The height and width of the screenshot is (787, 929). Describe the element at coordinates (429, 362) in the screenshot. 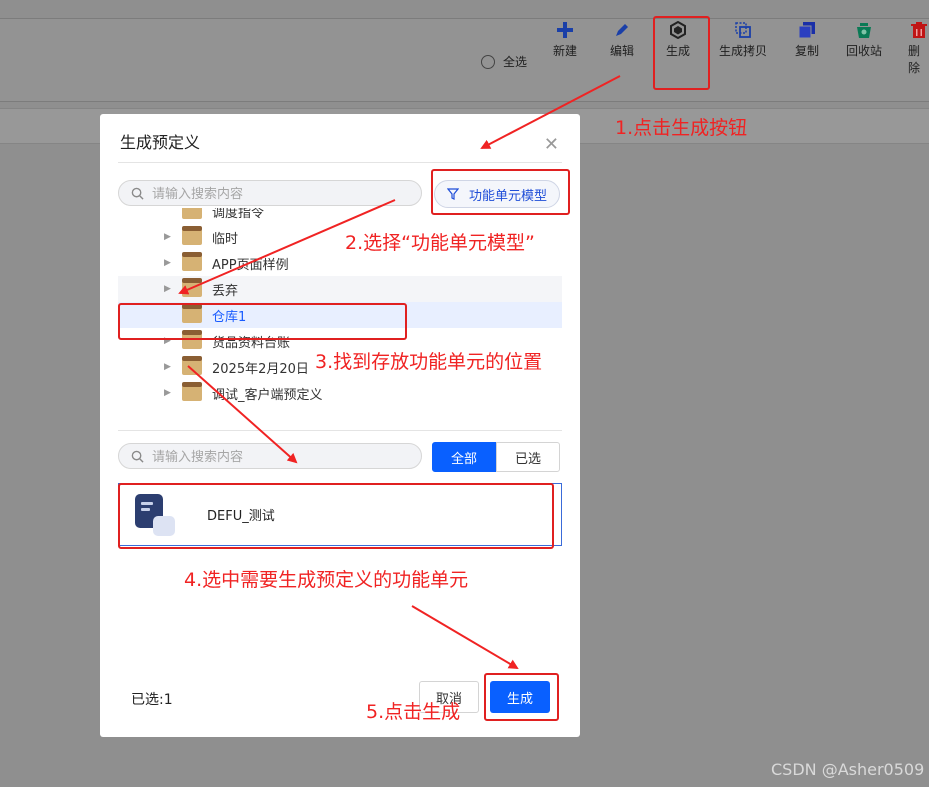

I see `annotation-step3: 3.找到存放功能单元的位置` at that location.